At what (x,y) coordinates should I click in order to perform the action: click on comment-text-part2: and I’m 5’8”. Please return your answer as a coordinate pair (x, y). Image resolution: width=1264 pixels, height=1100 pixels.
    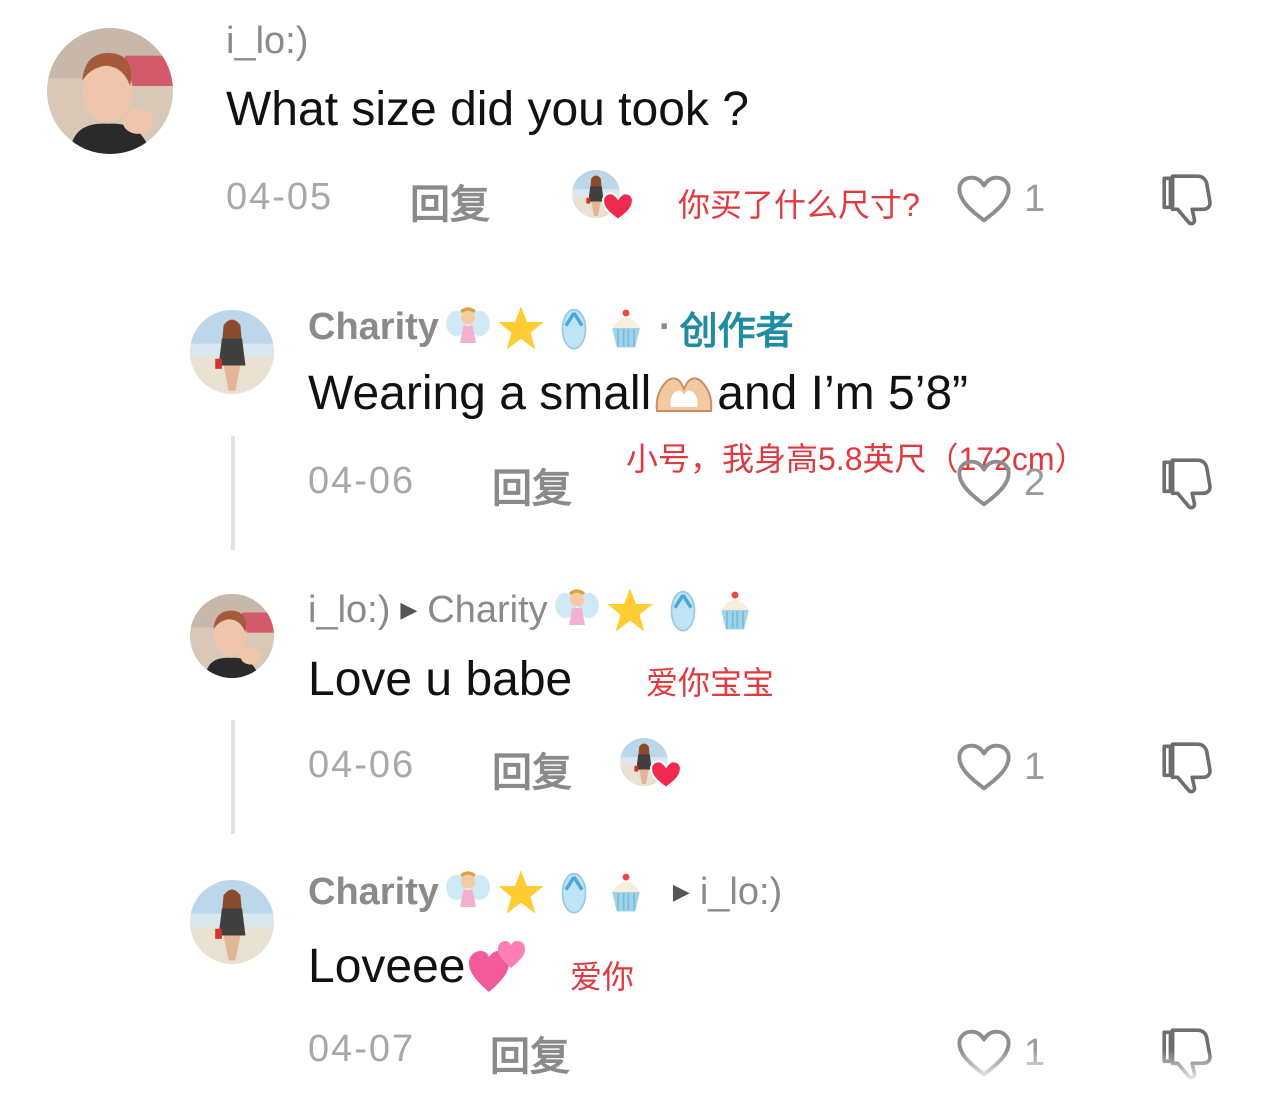
    Looking at the image, I should click on (843, 393).